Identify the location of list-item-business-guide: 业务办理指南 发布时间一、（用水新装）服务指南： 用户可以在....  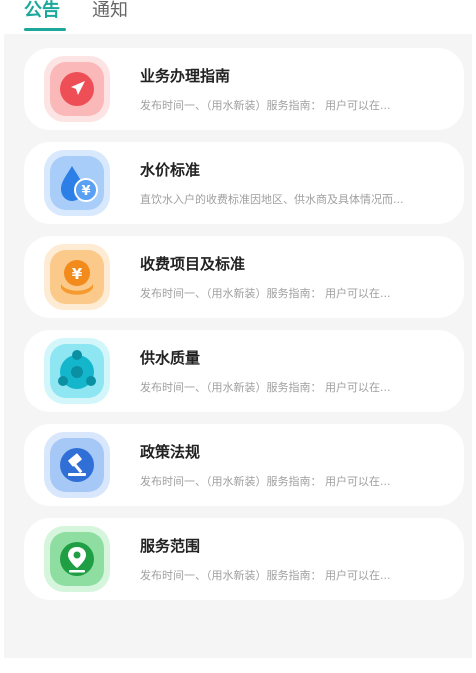
(244, 89).